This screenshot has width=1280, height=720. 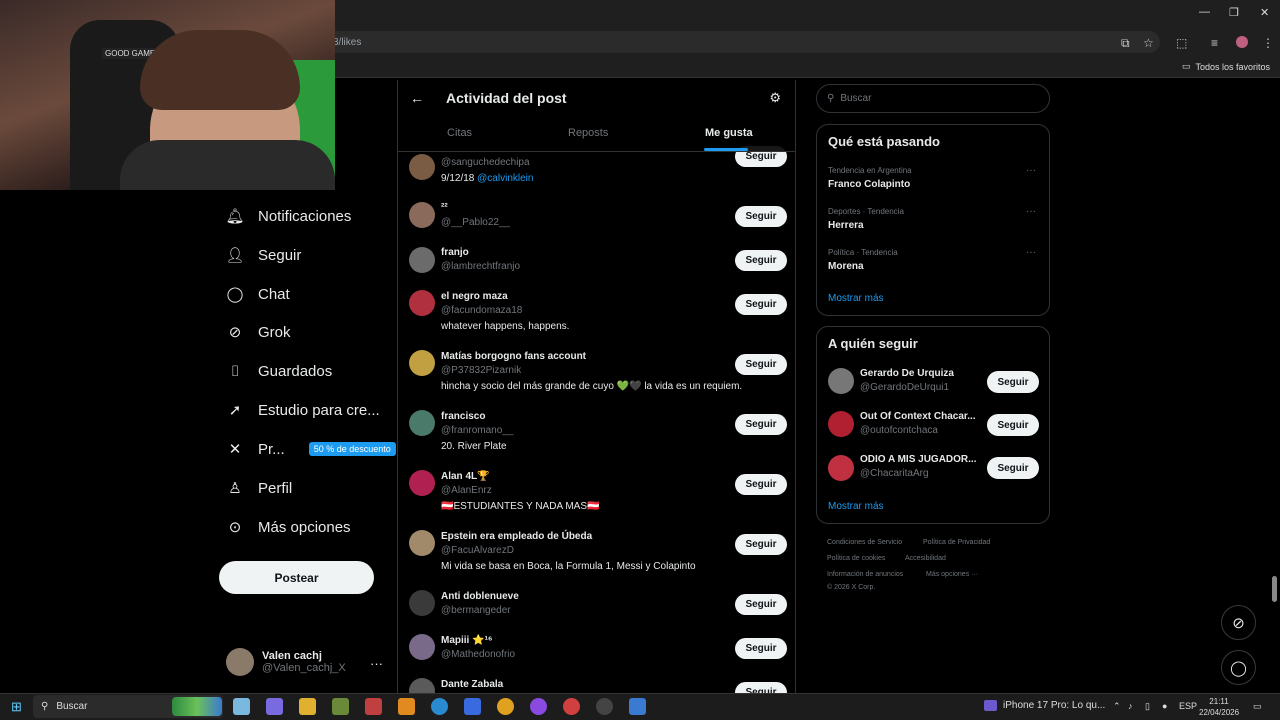 What do you see at coordinates (846, 266) in the screenshot?
I see `trend-name: Morena` at bounding box center [846, 266].